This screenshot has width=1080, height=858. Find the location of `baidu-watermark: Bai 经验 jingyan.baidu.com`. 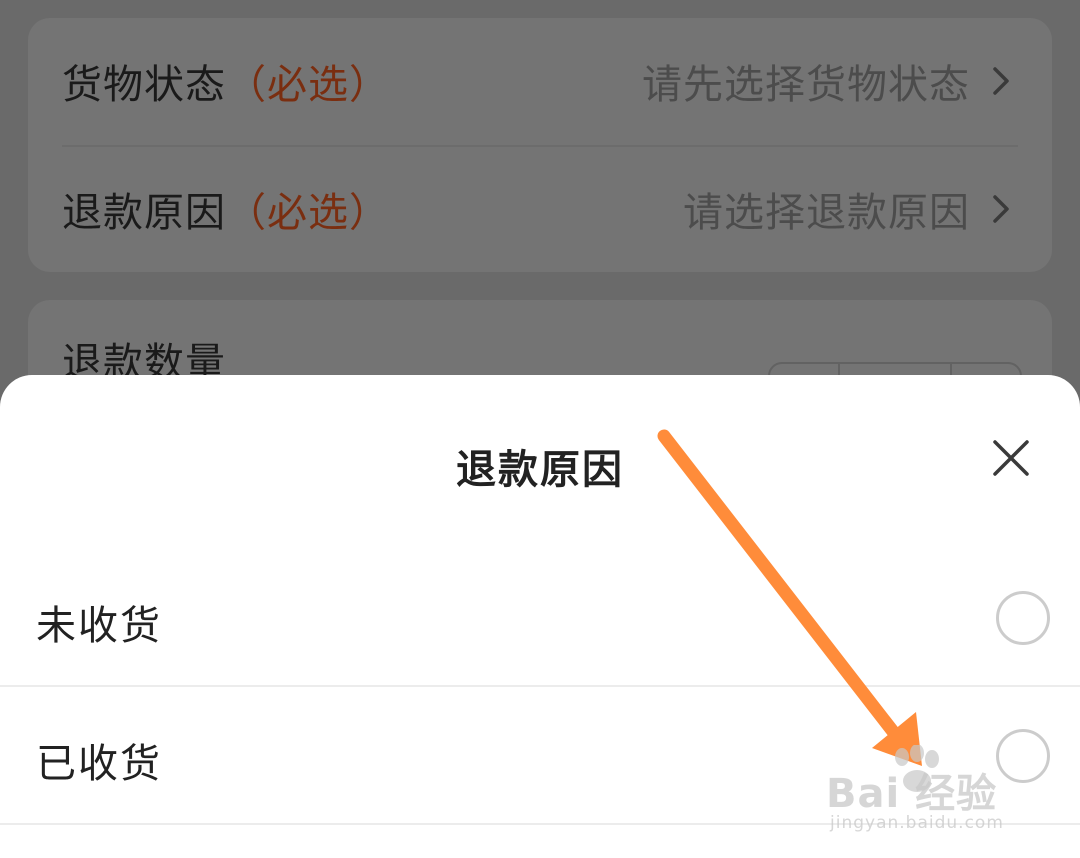

baidu-watermark: Bai 经验 jingyan.baidu.com is located at coordinates (931, 792).